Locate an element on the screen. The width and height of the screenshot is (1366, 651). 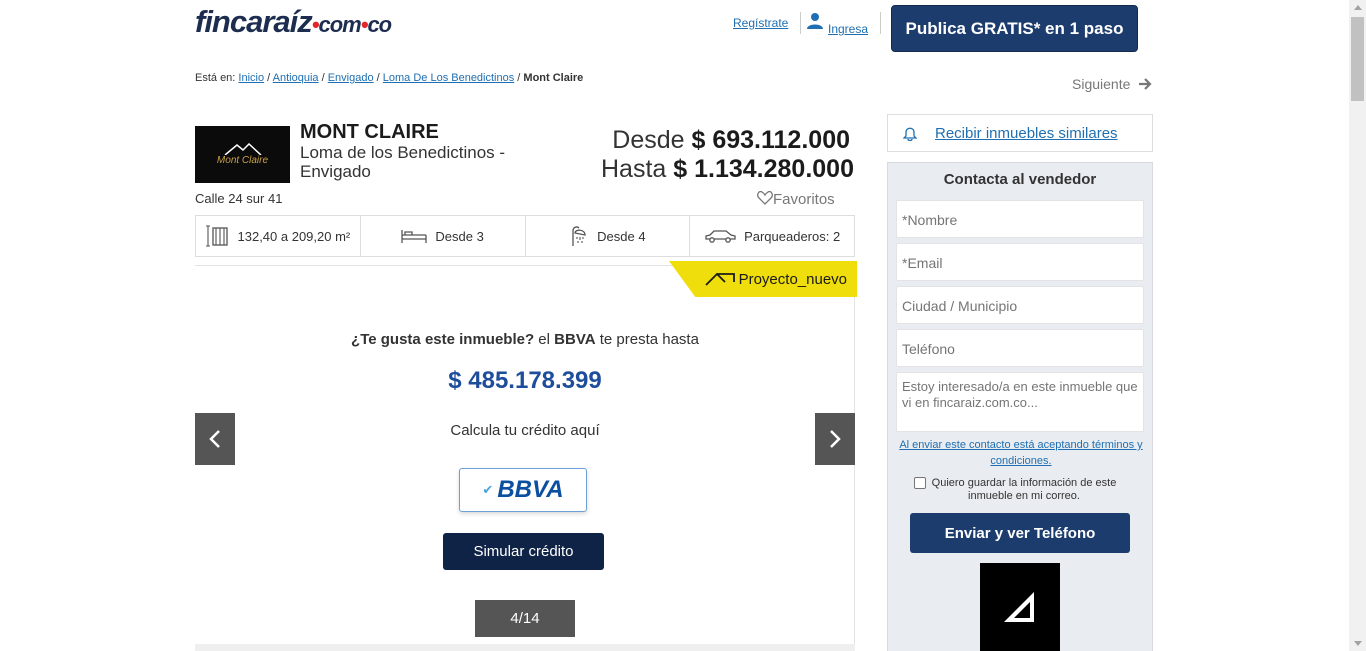
chevron-left-icon is located at coordinates (214, 439).